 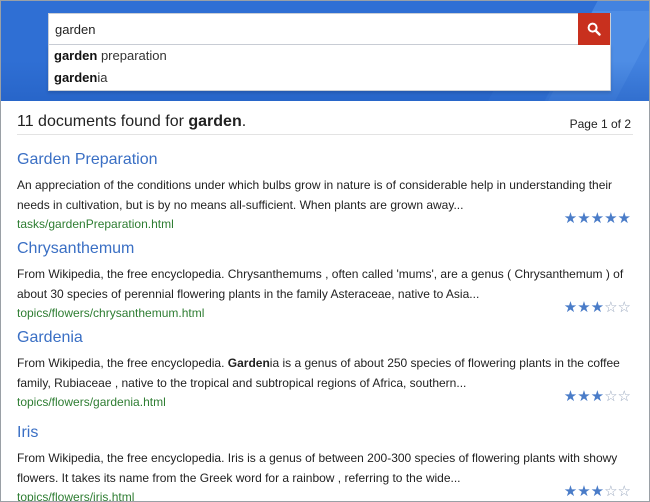 I want to click on page-indicator: Page 1 of 2, so click(x=600, y=124).